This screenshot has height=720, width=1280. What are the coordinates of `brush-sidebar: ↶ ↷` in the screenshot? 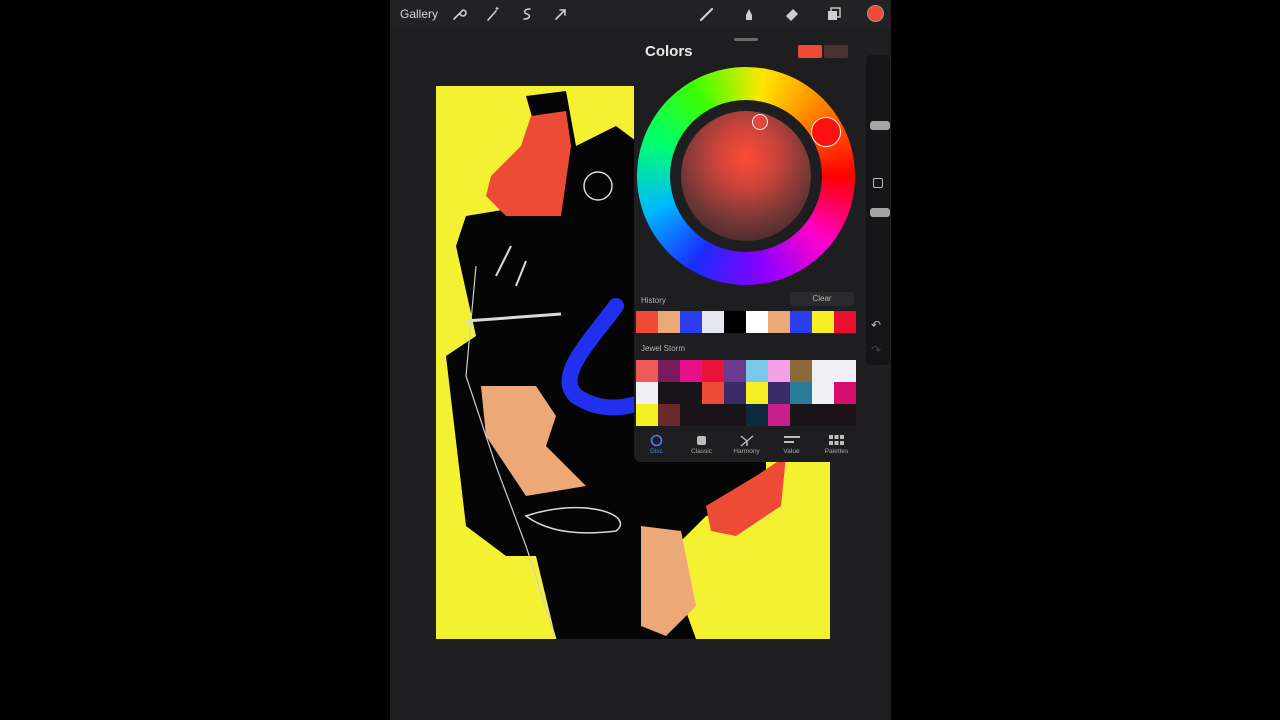 It's located at (878, 210).